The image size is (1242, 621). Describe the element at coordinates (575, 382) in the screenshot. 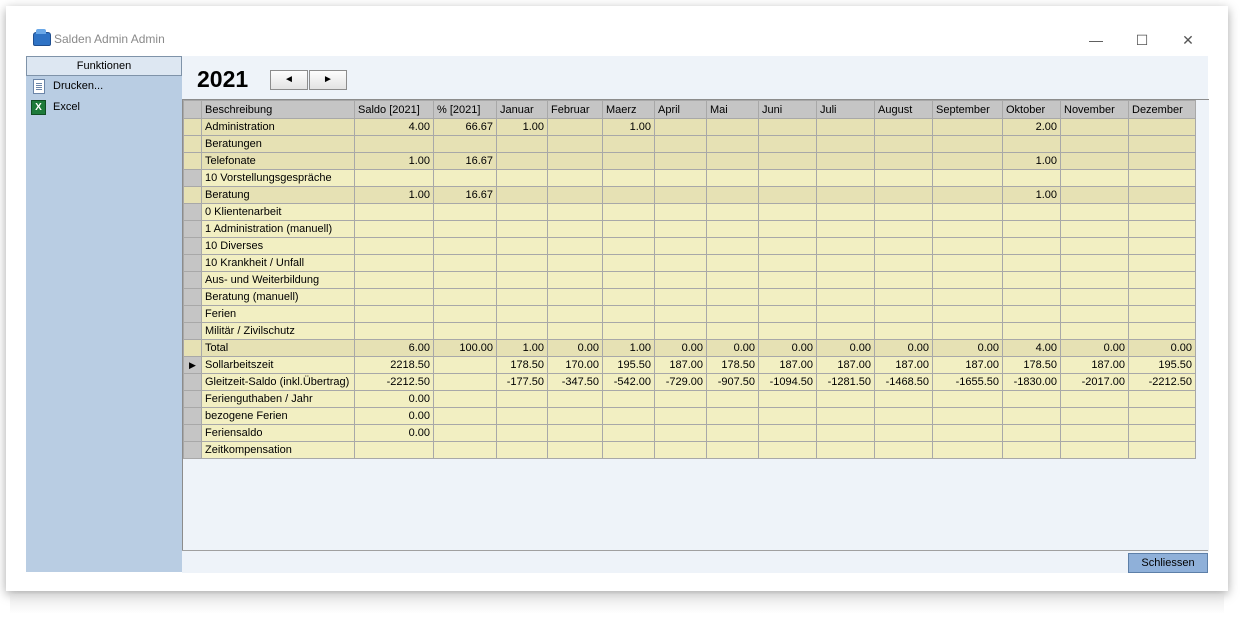

I see `table-cell: -347.50` at that location.